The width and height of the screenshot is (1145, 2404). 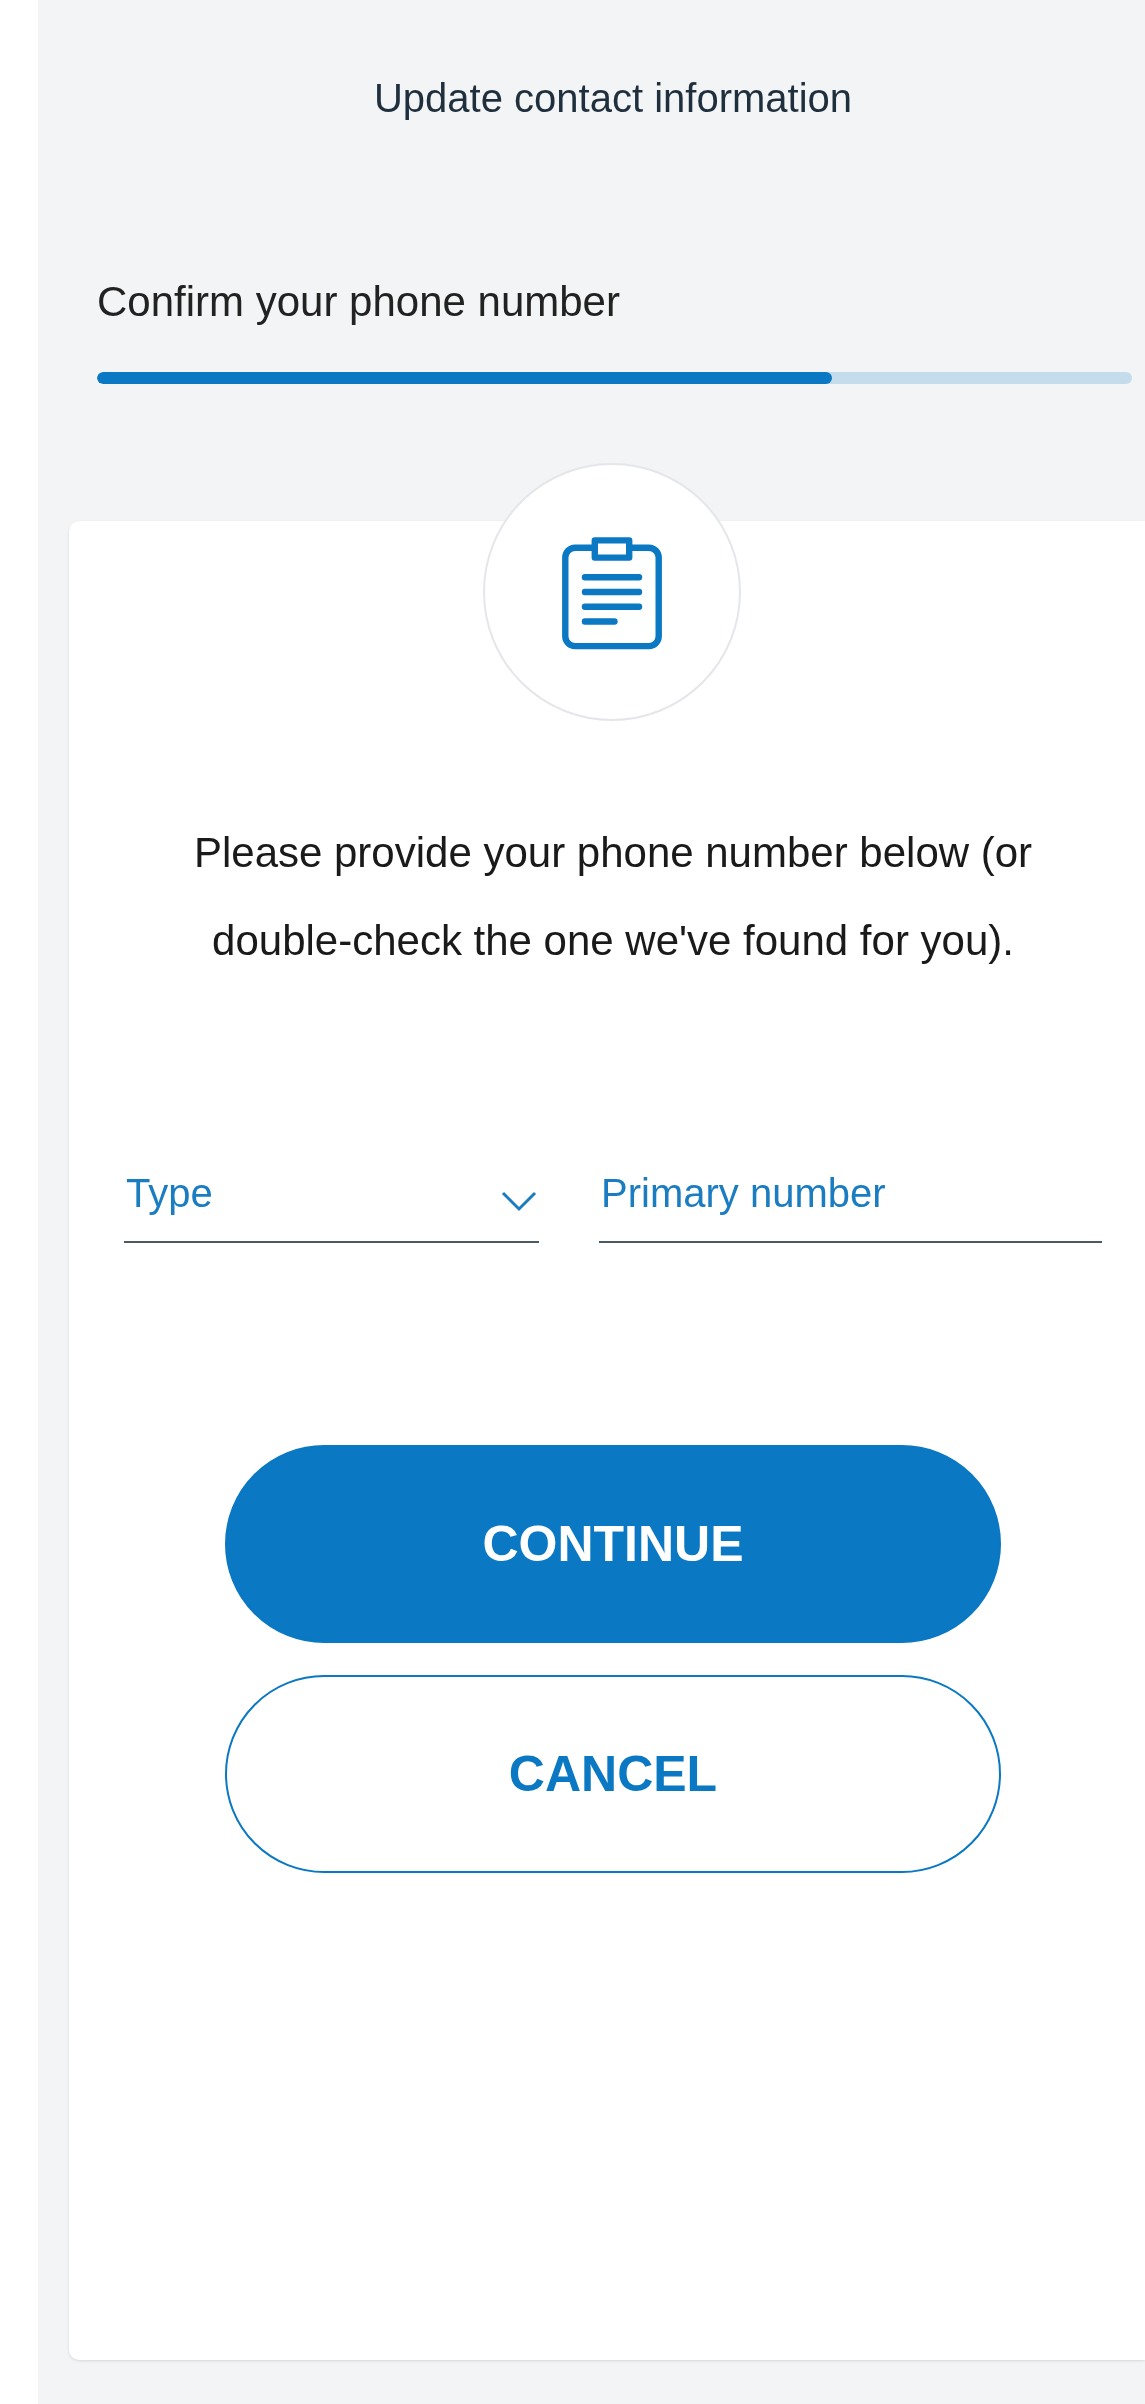 I want to click on instruction-text: Please provide your phone number below (or double-check the one we've found for you)., so click(x=613, y=897).